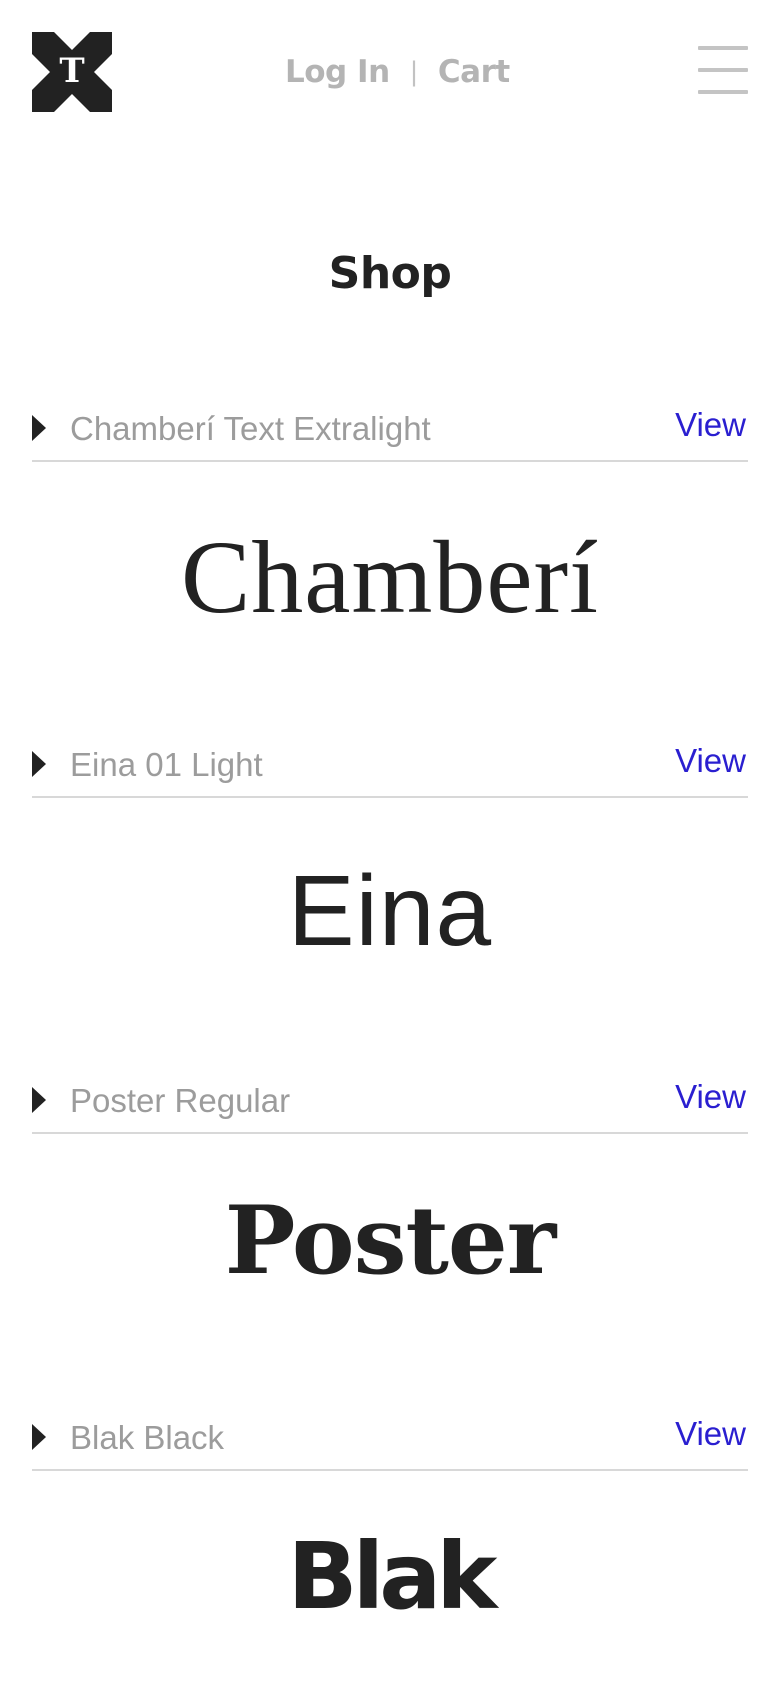 This screenshot has width=780, height=1688. What do you see at coordinates (250, 429) in the screenshot?
I see `product-name: Chamberí Text Extralight` at bounding box center [250, 429].